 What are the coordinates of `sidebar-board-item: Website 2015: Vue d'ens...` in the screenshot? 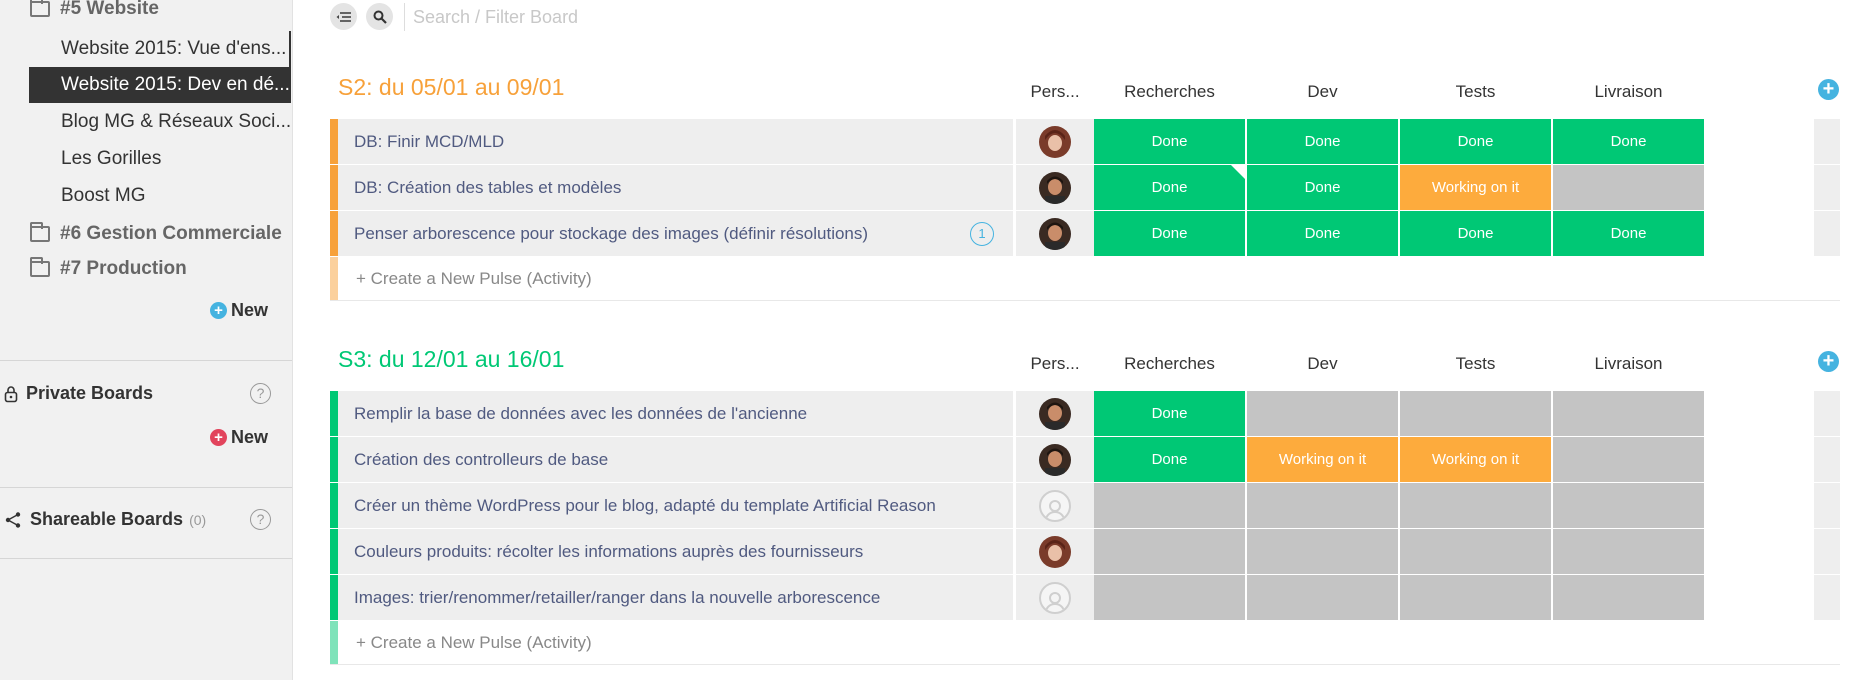 It's located at (160, 49).